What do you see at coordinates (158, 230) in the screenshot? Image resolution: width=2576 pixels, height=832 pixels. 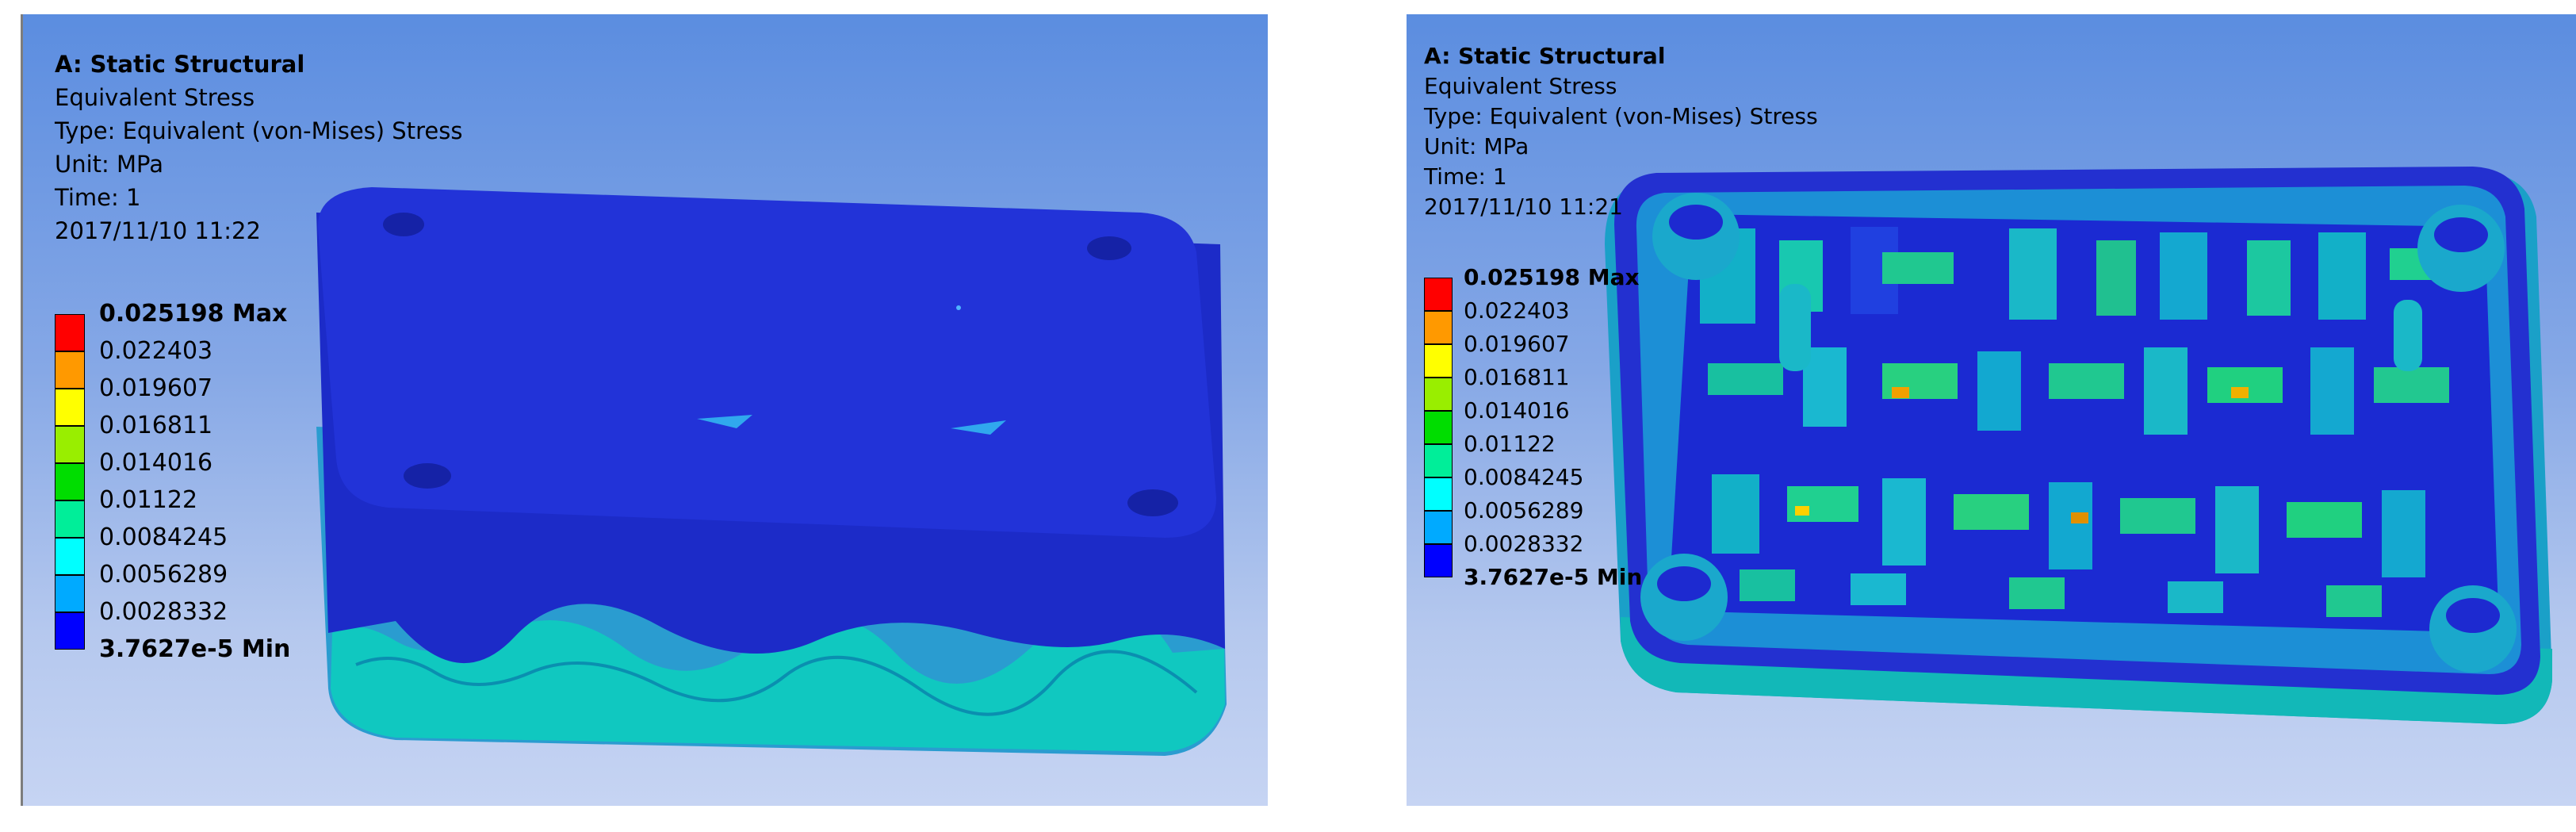 I see `result-timestamp: 2017/11/10 11:22` at bounding box center [158, 230].